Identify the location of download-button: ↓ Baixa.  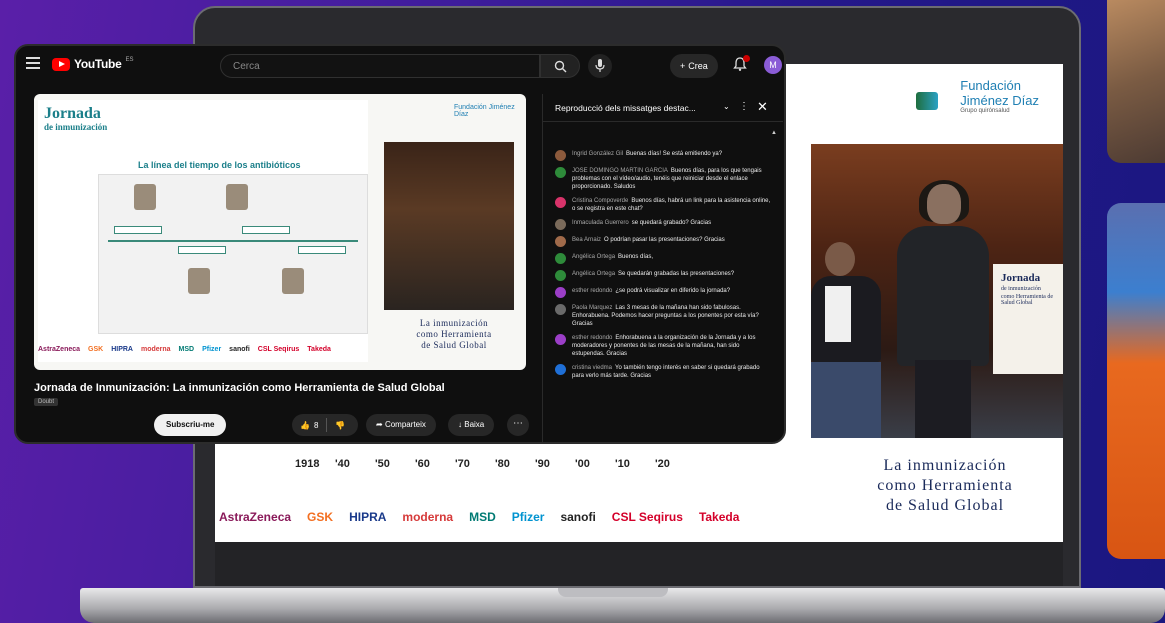
(471, 425).